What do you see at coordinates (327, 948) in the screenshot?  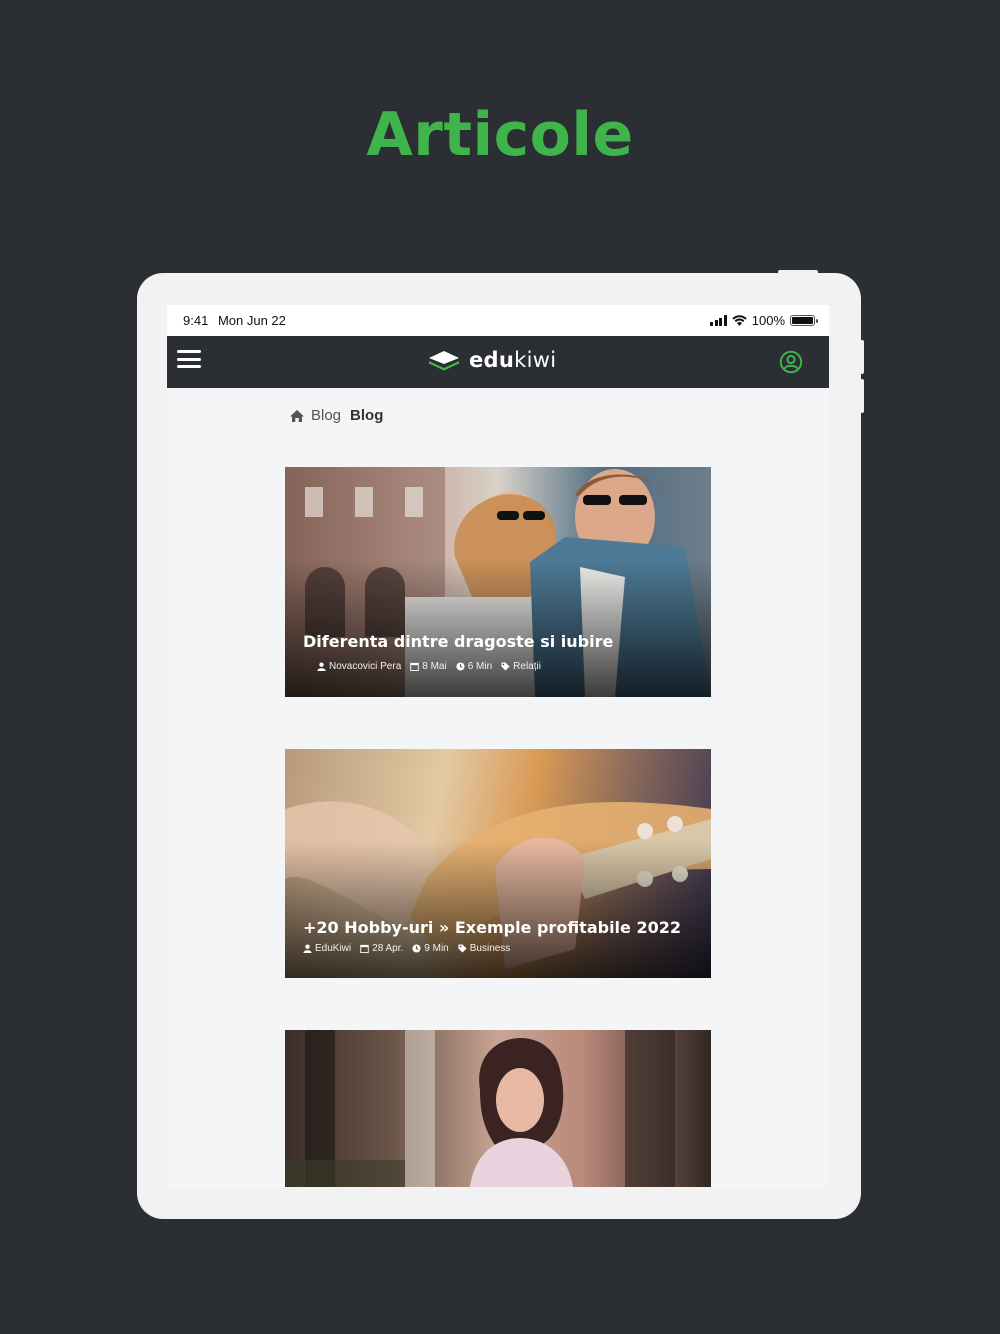 I see `article-author: EduKiwi` at bounding box center [327, 948].